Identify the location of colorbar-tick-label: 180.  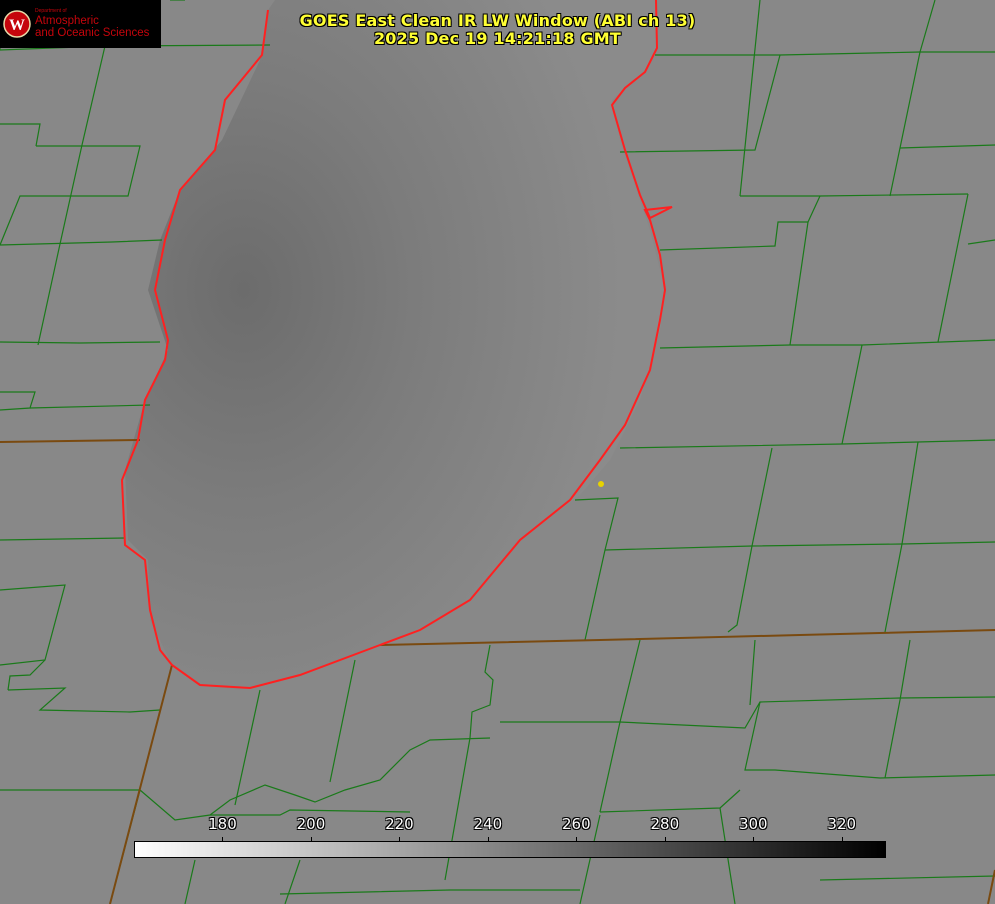
(222, 824).